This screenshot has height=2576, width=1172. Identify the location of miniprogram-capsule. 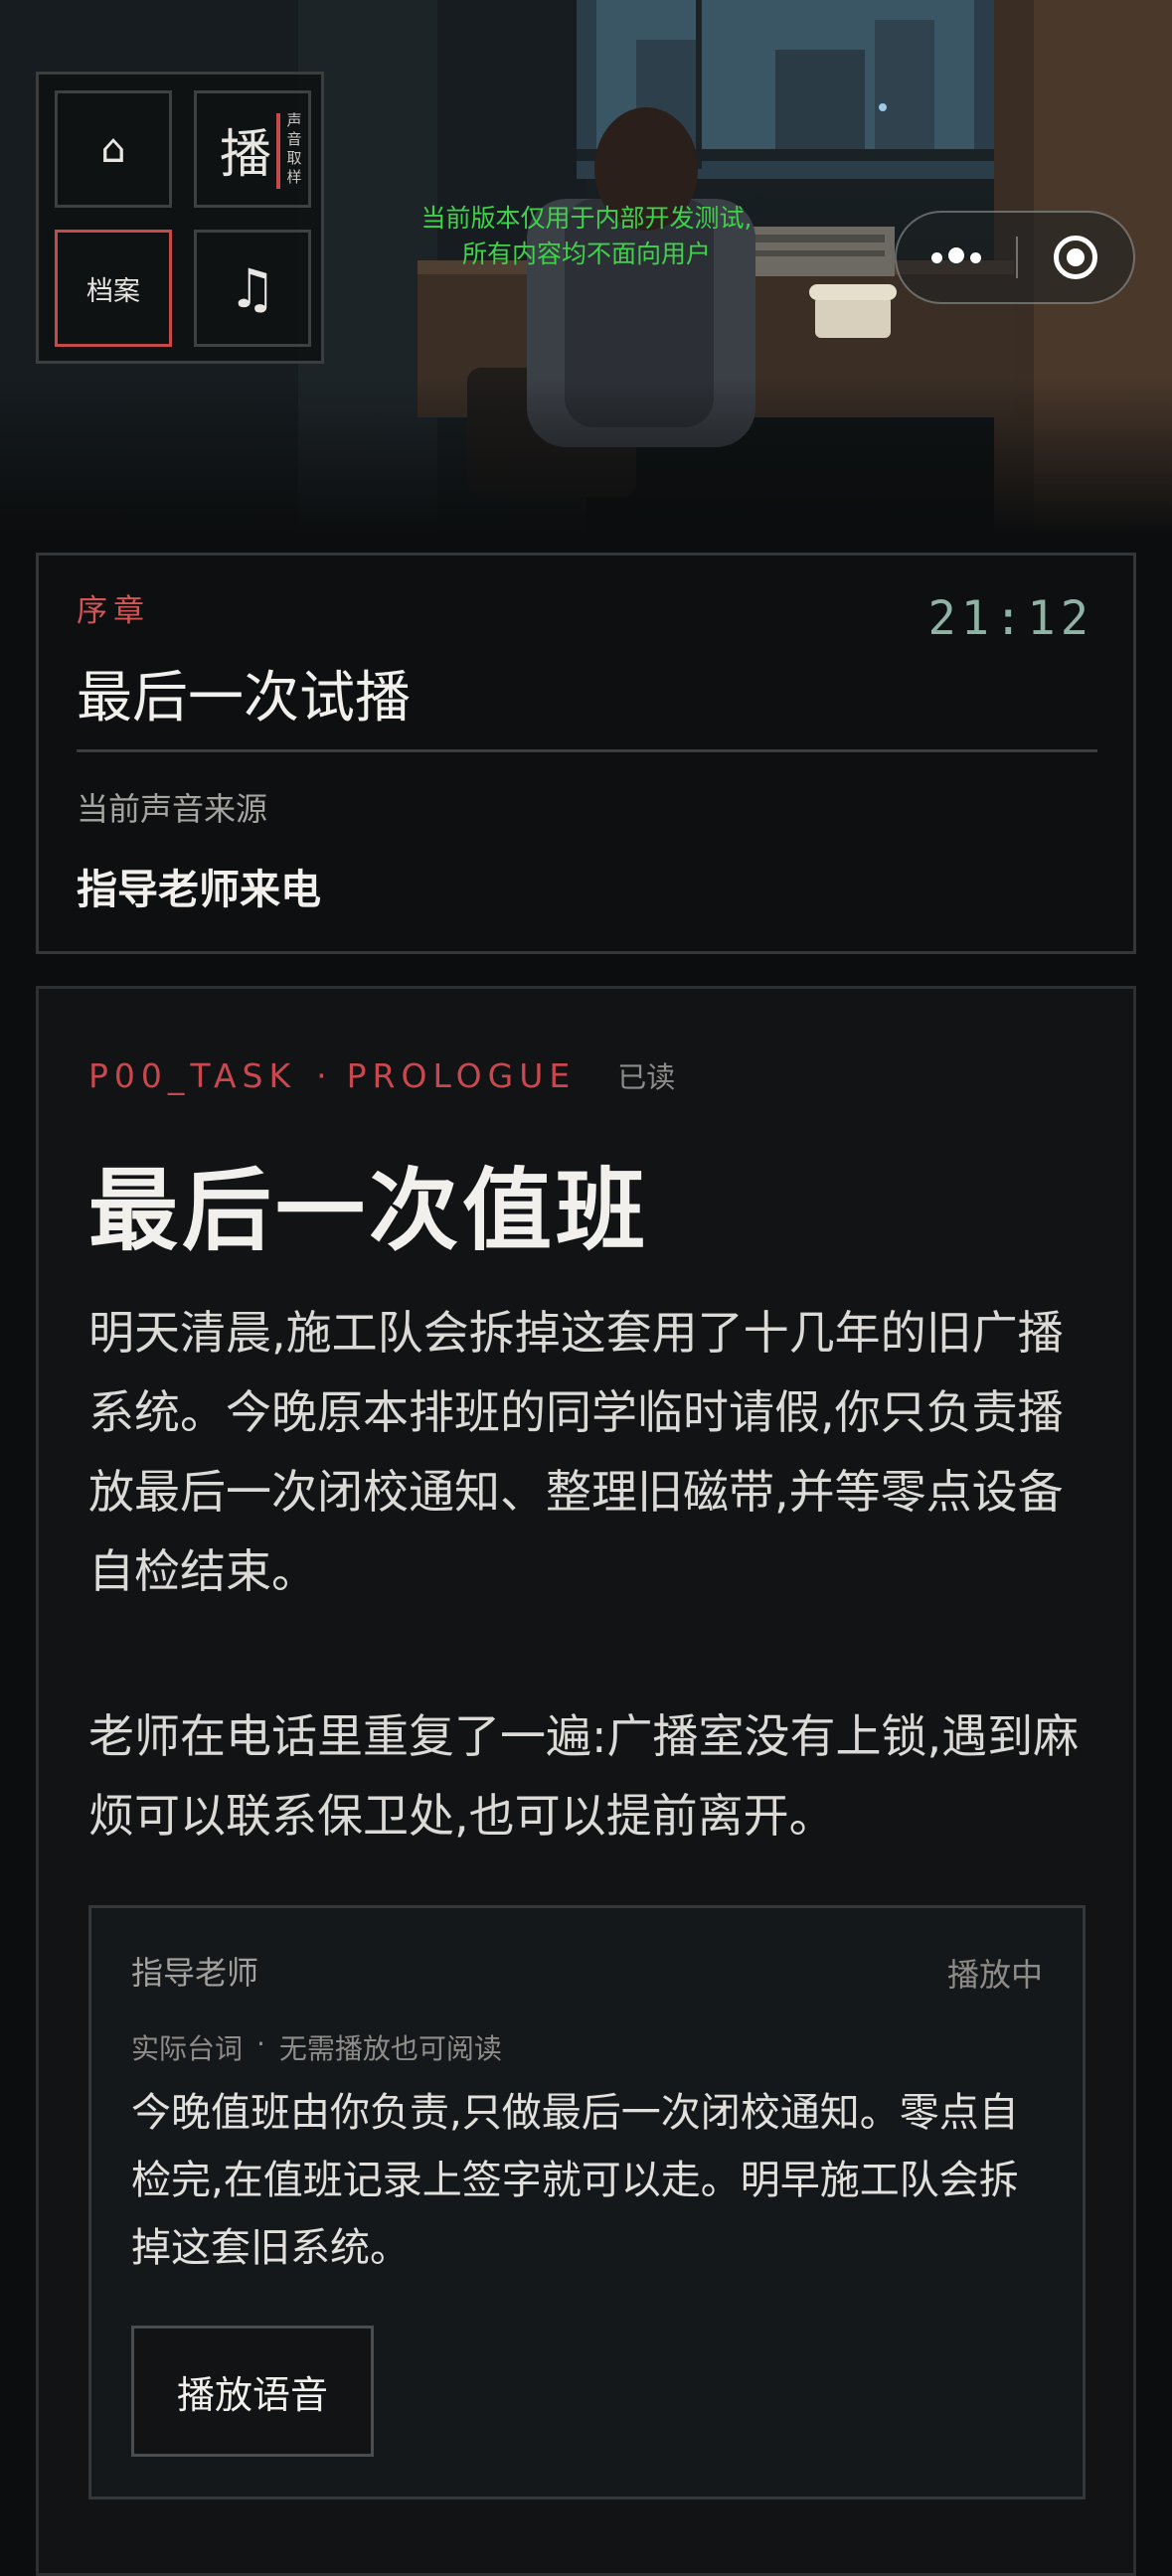
(1015, 257).